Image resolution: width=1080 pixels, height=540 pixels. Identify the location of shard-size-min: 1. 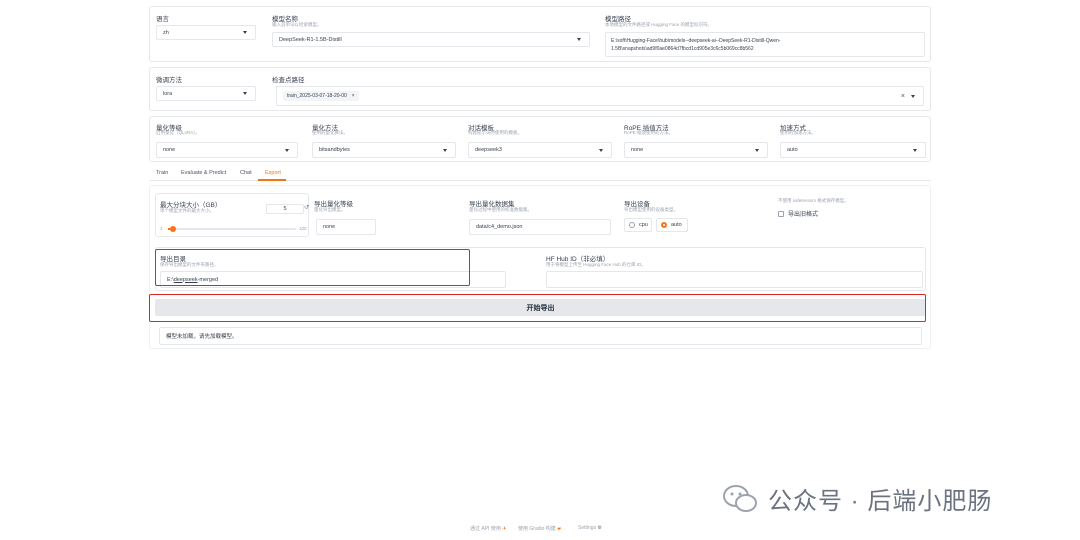
(161, 228).